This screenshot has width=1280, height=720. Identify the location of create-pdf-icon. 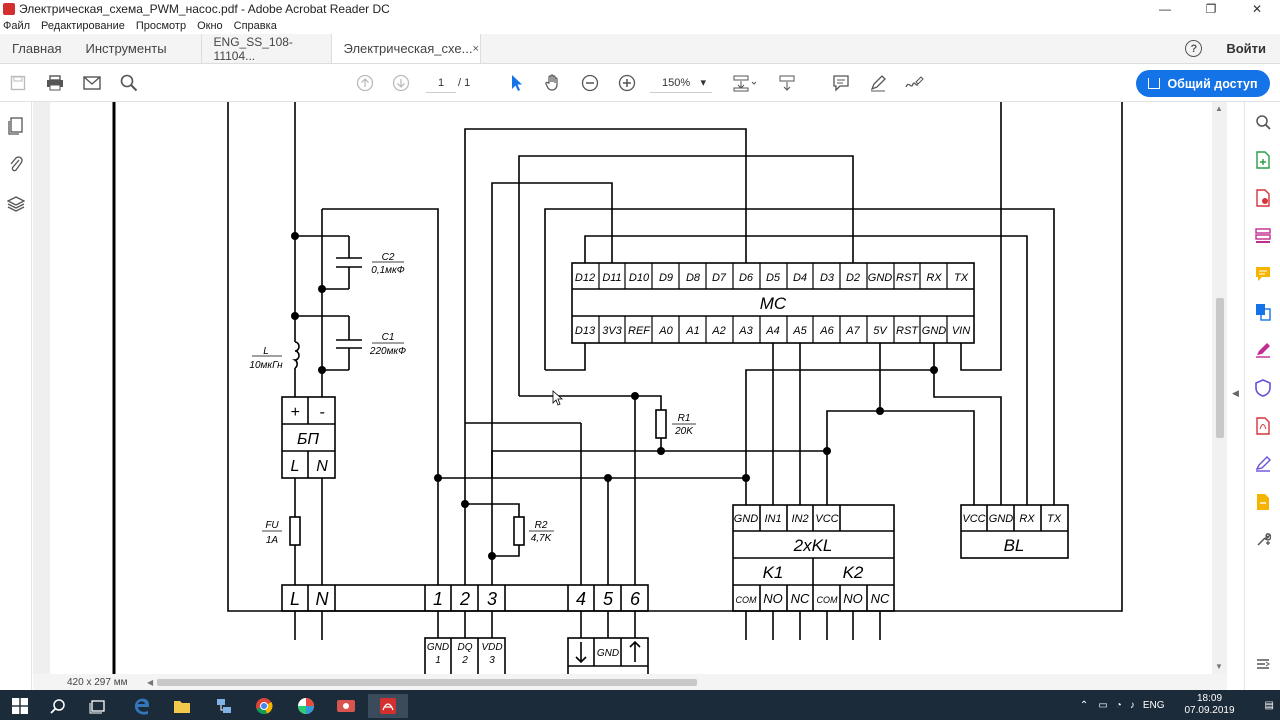
(1263, 198).